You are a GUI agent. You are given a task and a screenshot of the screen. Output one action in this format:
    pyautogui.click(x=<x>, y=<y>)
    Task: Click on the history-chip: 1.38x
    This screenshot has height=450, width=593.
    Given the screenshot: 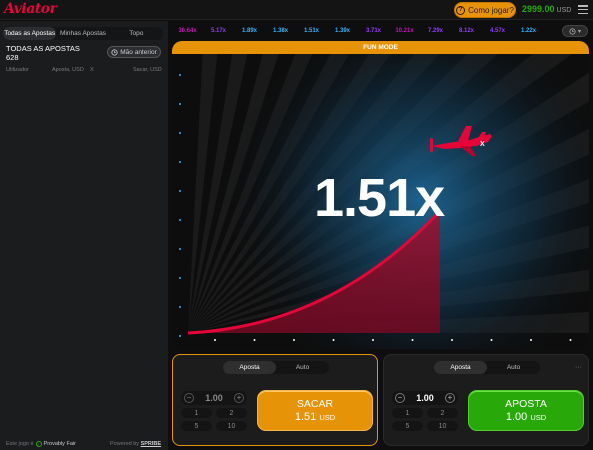 What is the action you would take?
    pyautogui.click(x=280, y=31)
    